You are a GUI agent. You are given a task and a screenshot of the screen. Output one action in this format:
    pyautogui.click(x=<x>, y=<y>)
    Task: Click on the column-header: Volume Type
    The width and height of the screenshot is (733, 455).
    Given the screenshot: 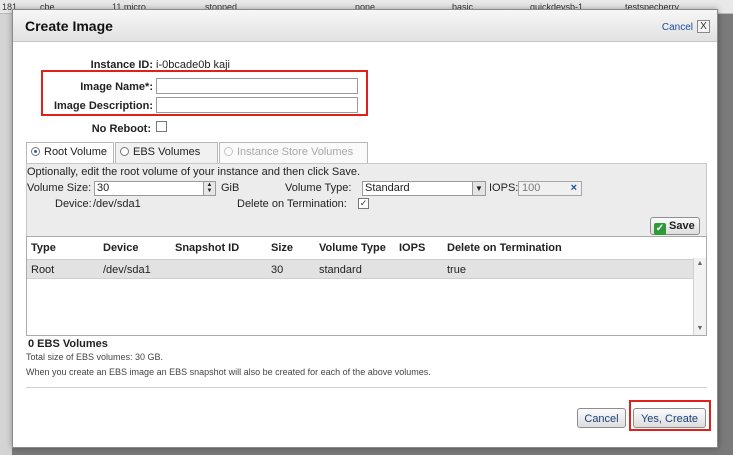 What is the action you would take?
    pyautogui.click(x=352, y=248)
    